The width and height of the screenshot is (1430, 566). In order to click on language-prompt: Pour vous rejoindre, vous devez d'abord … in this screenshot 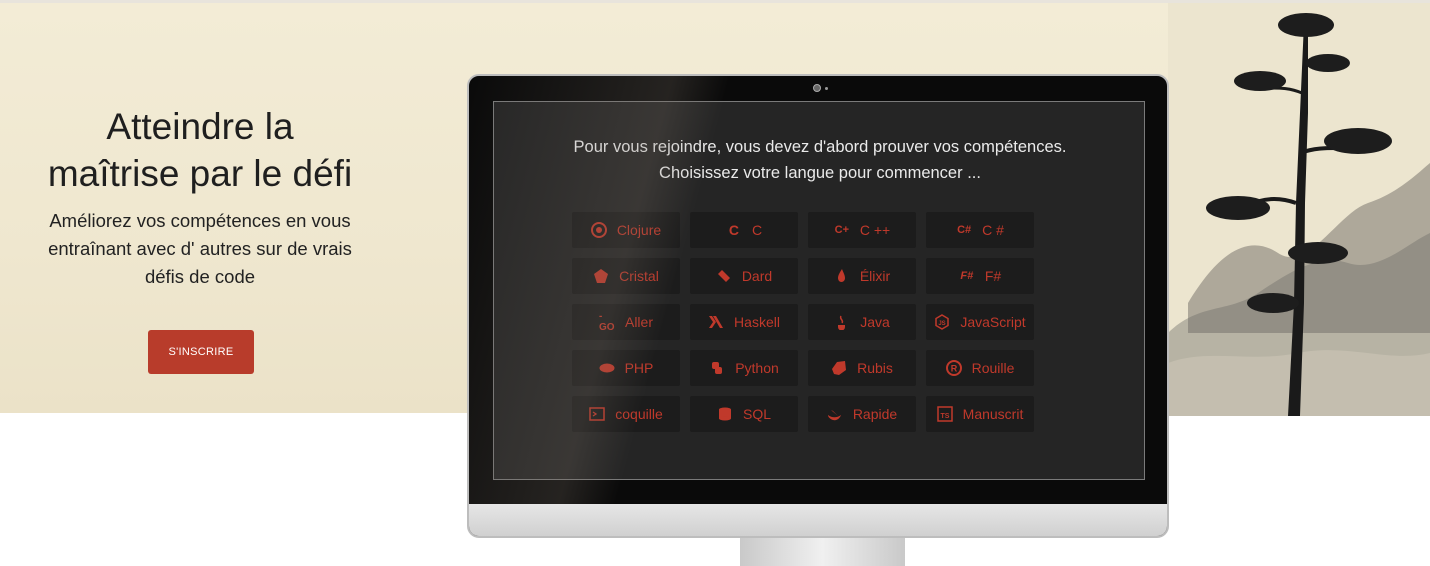, I will do `click(820, 160)`.